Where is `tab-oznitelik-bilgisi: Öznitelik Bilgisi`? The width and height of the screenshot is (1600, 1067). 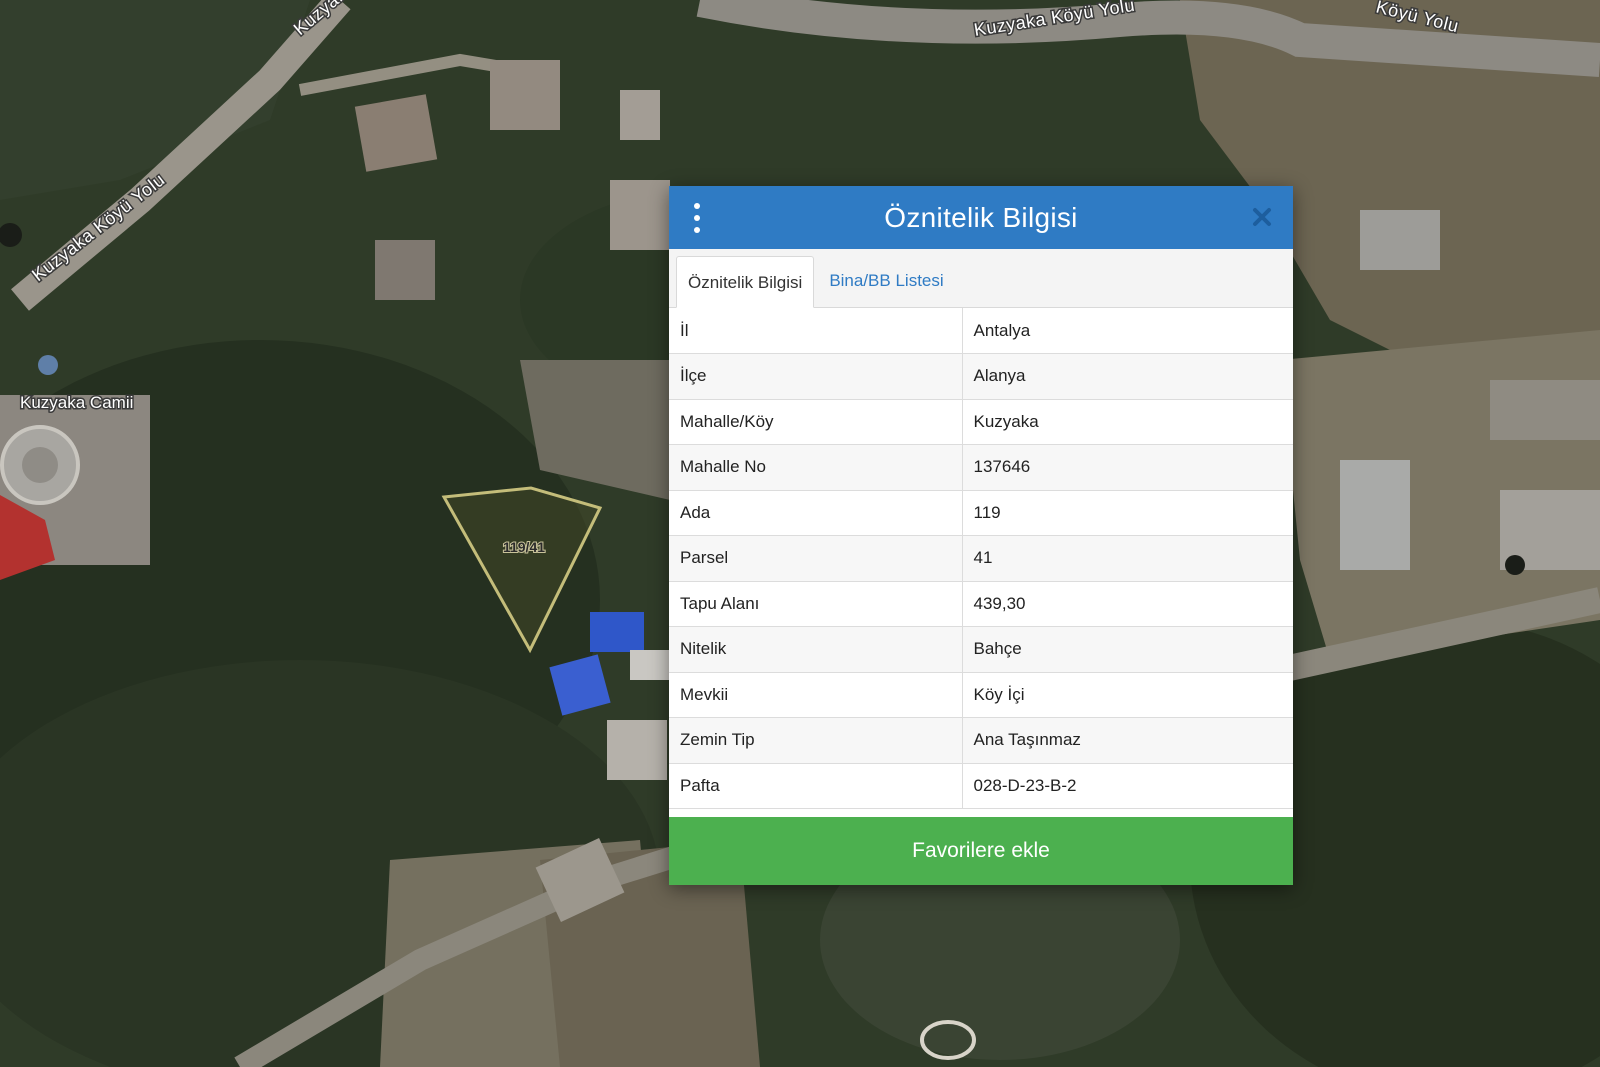
tab-oznitelik-bilgisi: Öznitelik Bilgisi is located at coordinates (745, 282).